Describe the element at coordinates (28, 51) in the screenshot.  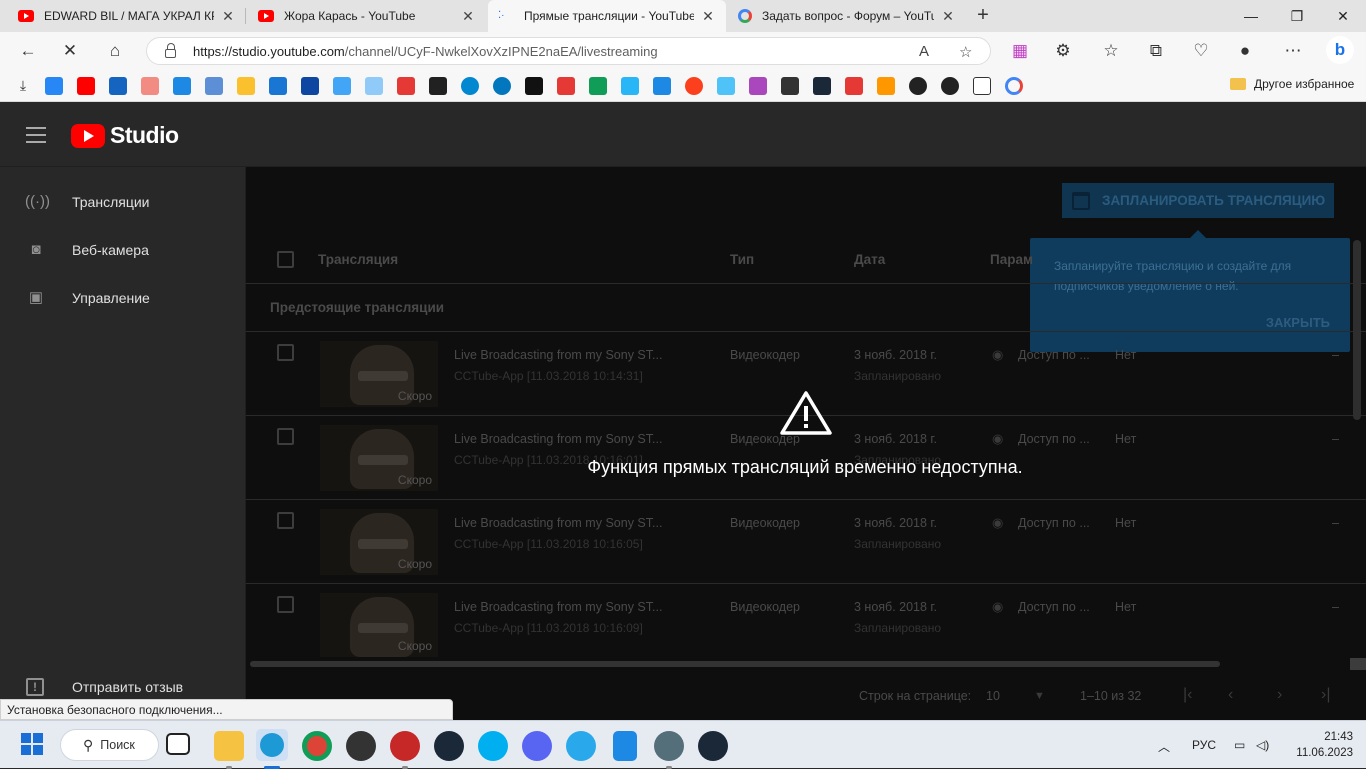
I see `back-icon: ←` at that location.